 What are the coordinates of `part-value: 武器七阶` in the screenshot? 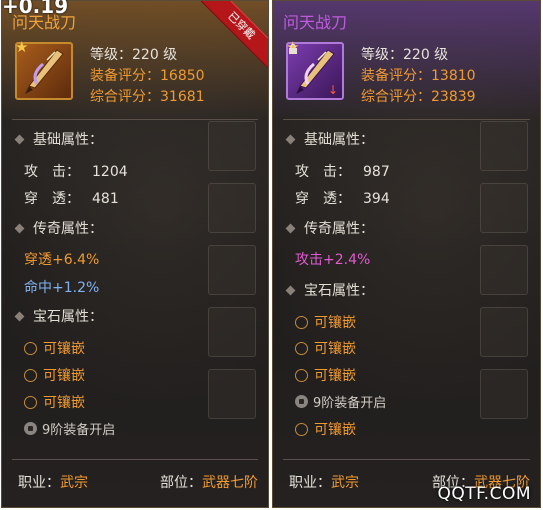 It's located at (230, 483).